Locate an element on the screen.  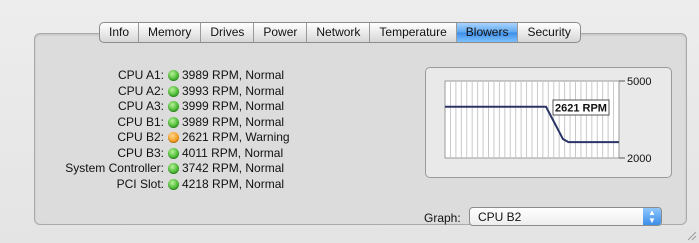
tab-info: Info is located at coordinates (119, 32).